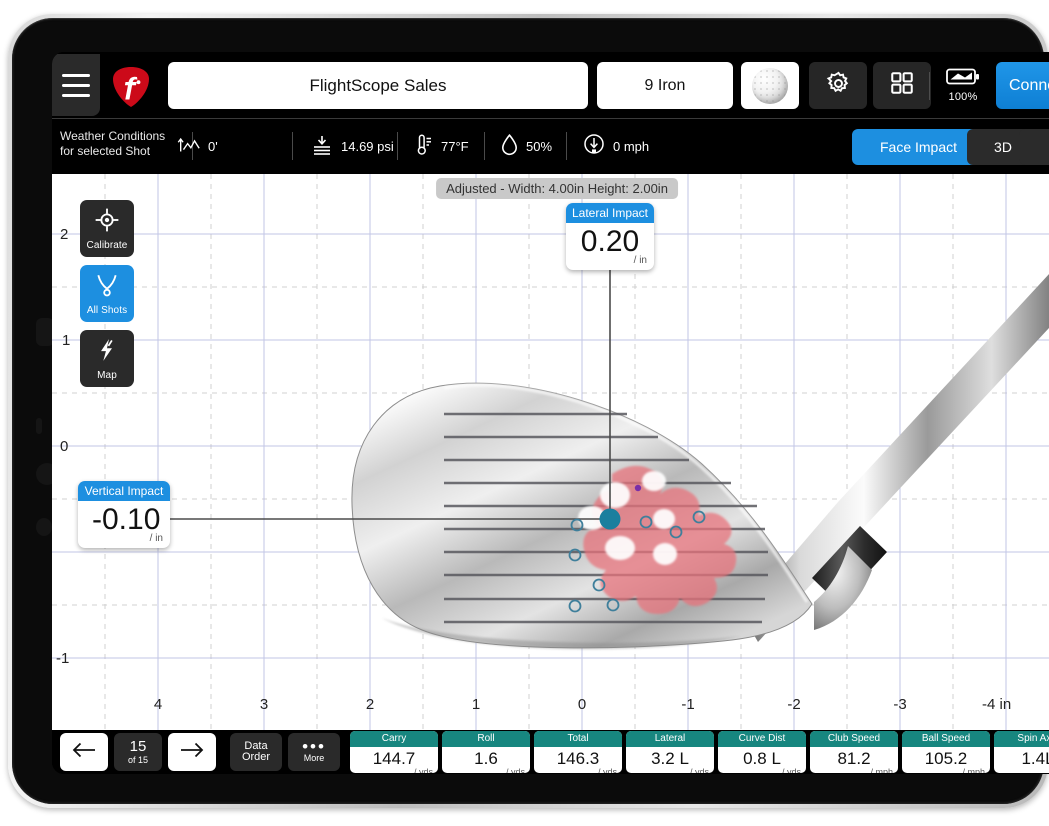 This screenshot has height=826, width=1049. What do you see at coordinates (578, 752) in the screenshot?
I see `stat-total: Total 146.3 / yds` at bounding box center [578, 752].